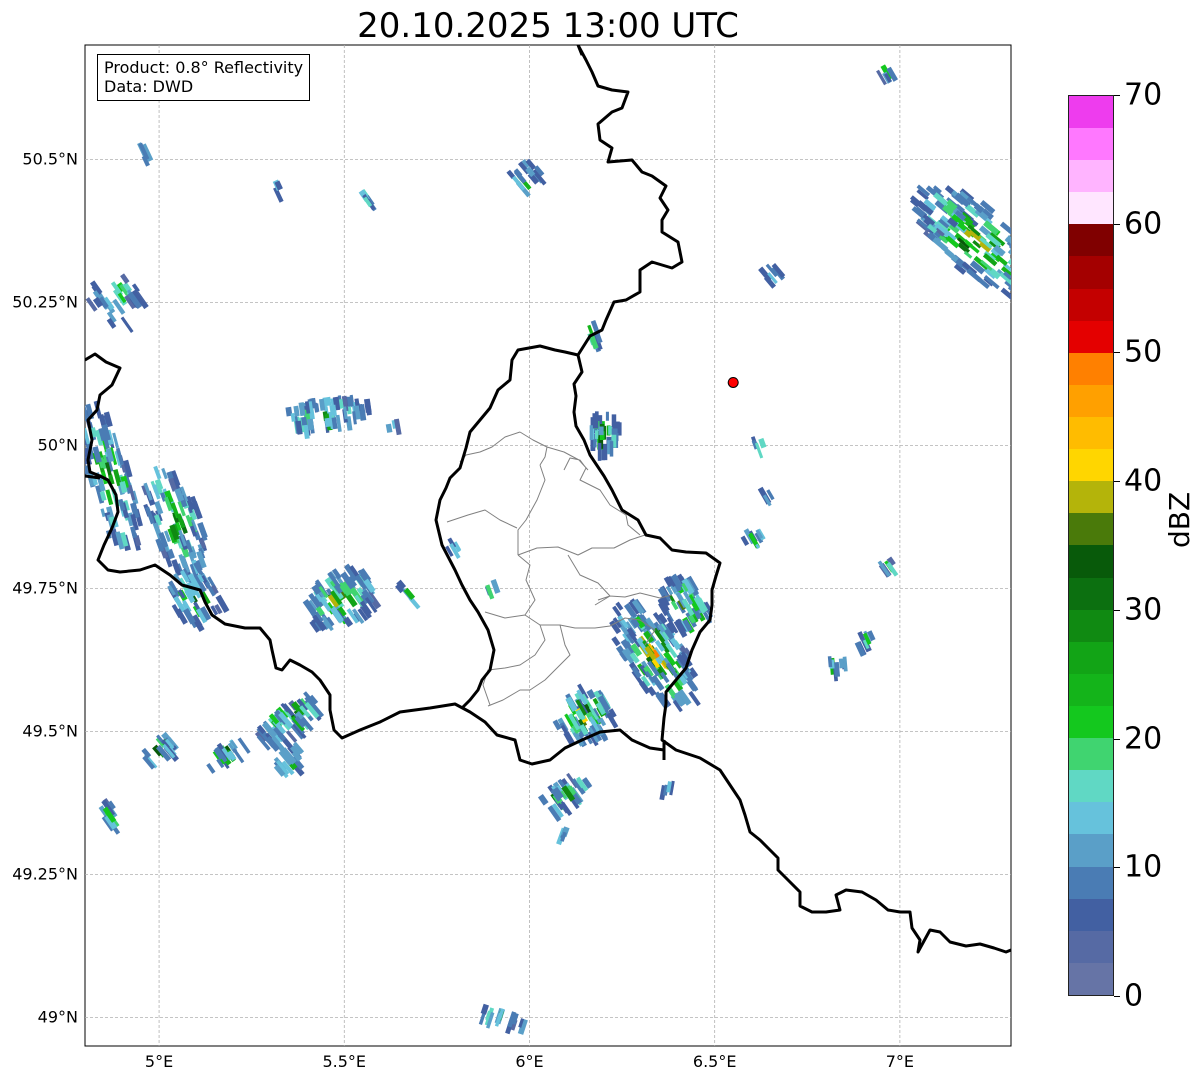 The width and height of the screenshot is (1202, 1081). I want to click on product-info-box: Product: 0.8° Reflectivity Data: DWD, so click(204, 77).